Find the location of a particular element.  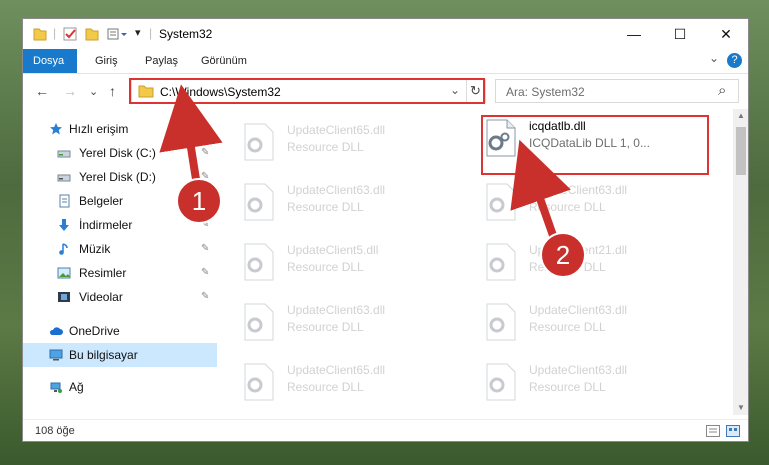

callout-badge-2: 2 is located at coordinates (563, 255).